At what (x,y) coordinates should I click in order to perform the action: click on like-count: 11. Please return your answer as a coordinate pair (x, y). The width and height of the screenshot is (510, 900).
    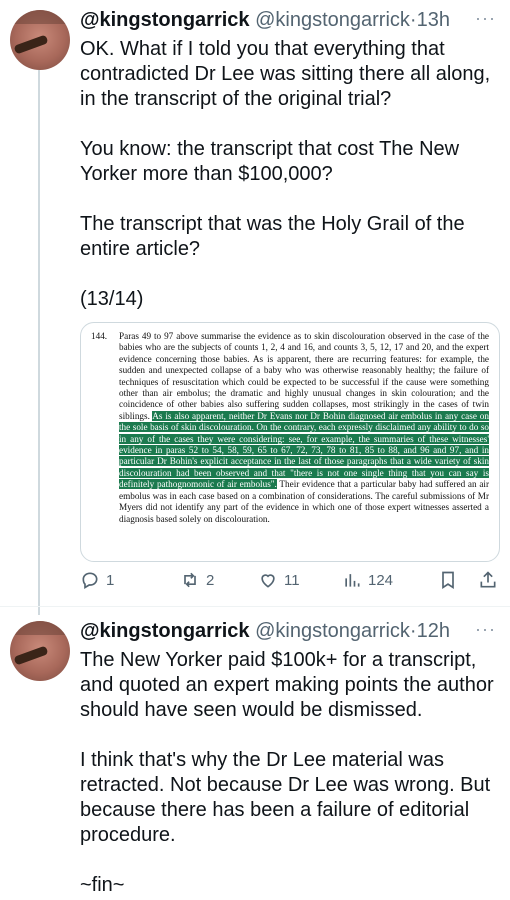
    Looking at the image, I should click on (292, 580).